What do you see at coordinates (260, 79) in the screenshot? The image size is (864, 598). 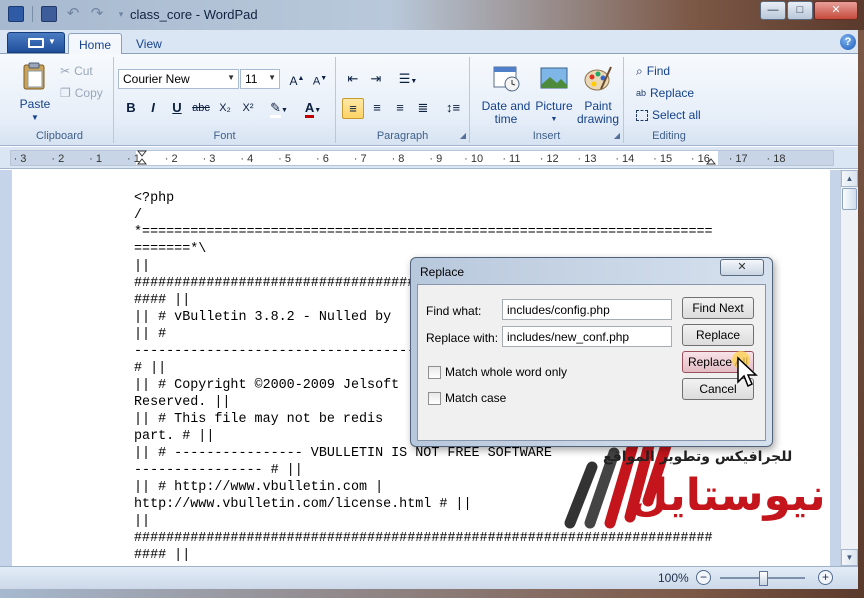 I see `font-size-select: 11 ▼` at bounding box center [260, 79].